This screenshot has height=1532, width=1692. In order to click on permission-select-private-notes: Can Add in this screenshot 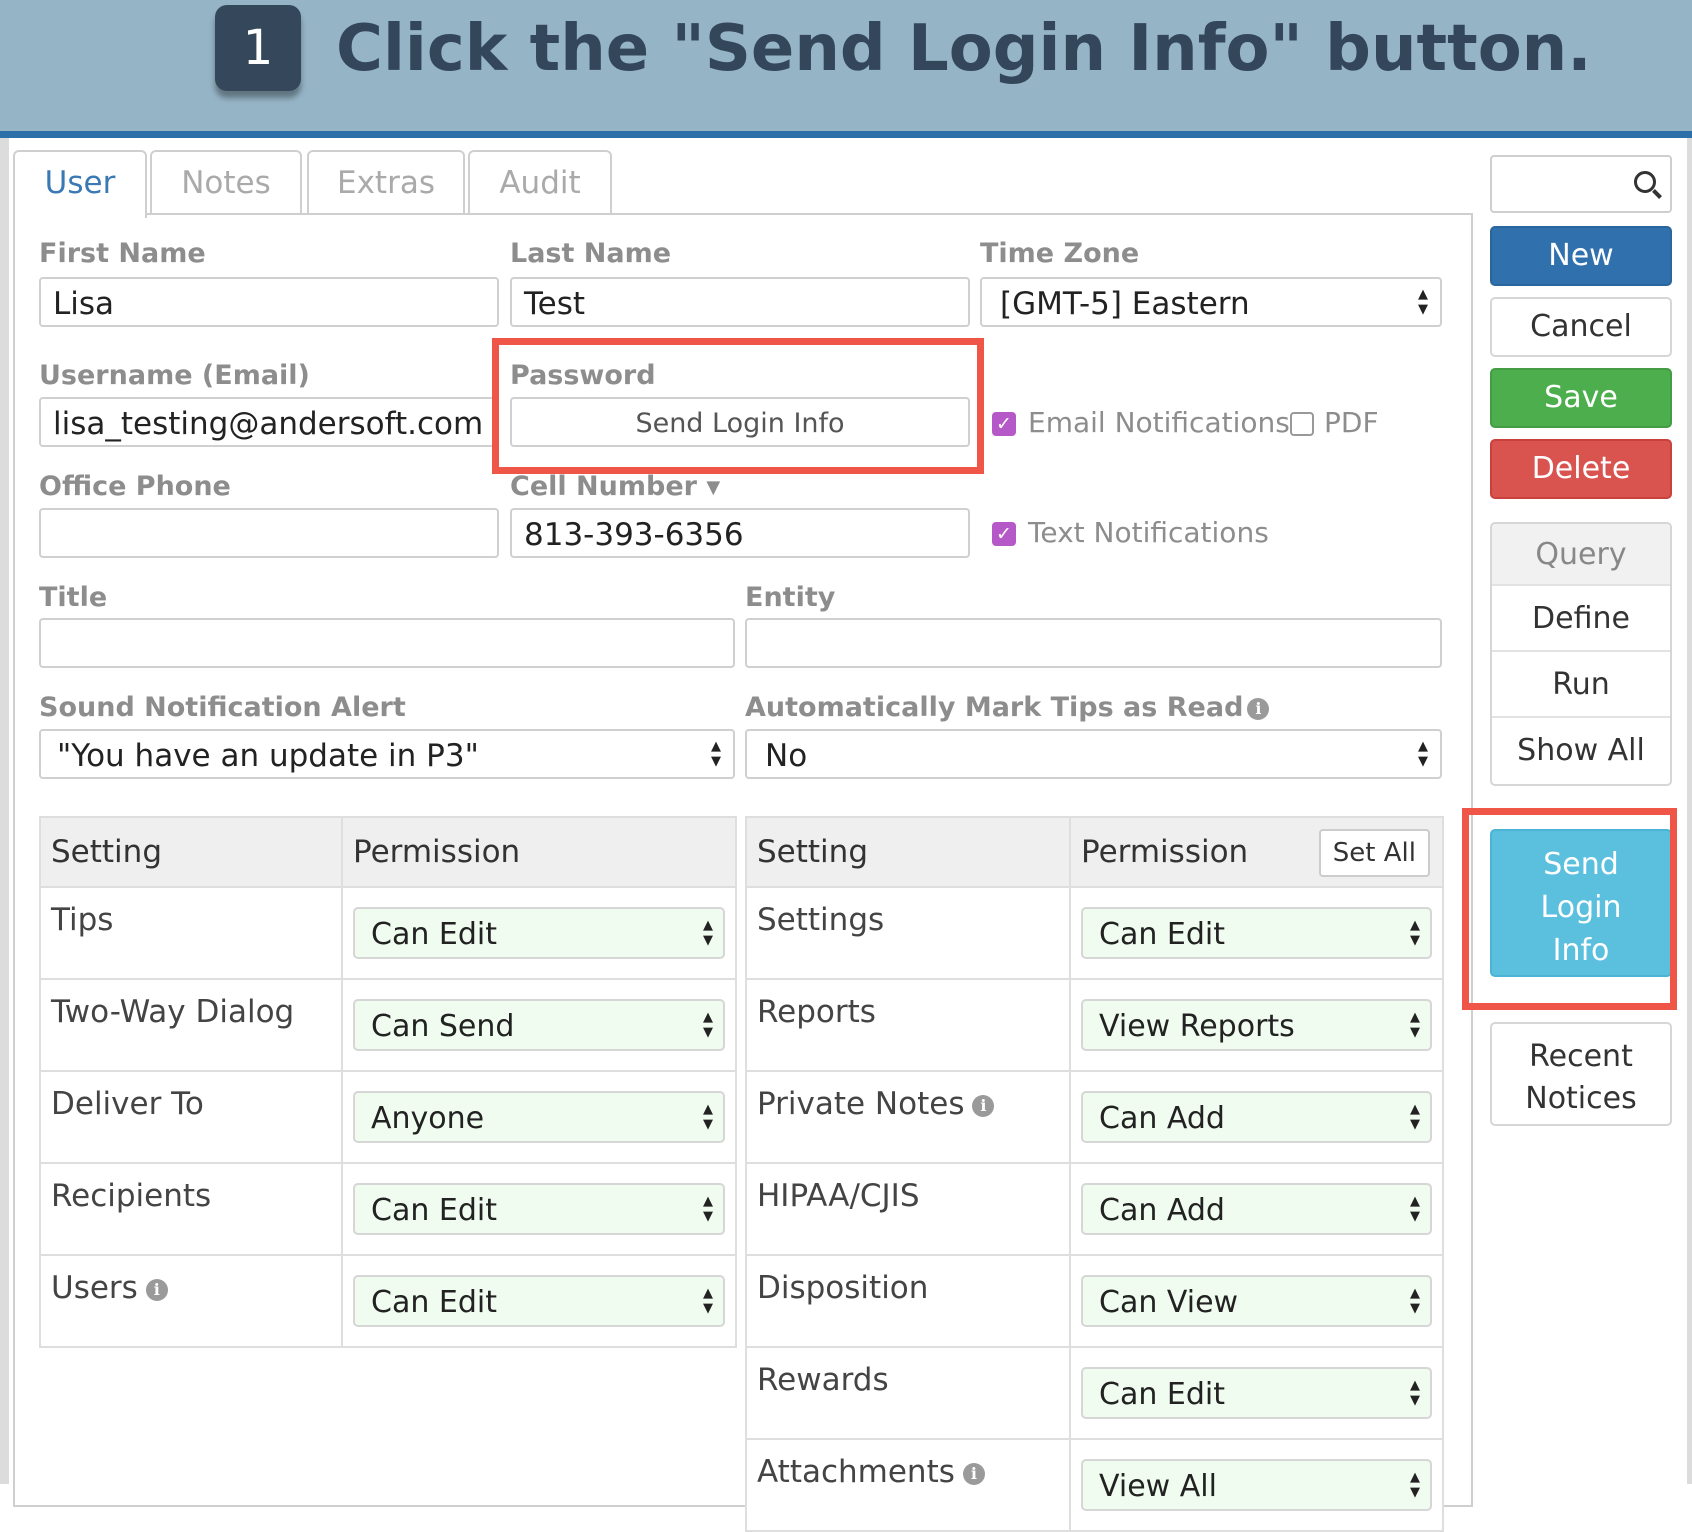, I will do `click(1256, 1117)`.